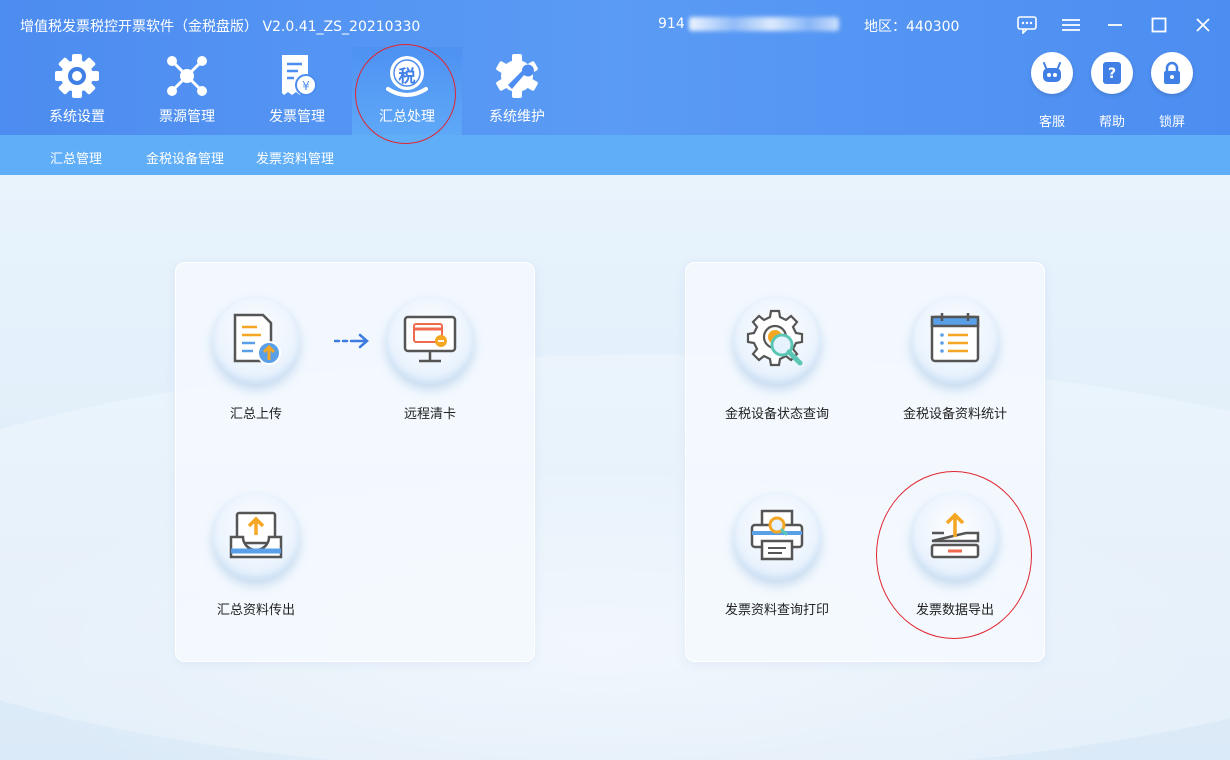 The height and width of the screenshot is (760, 1230). Describe the element at coordinates (517, 117) in the screenshot. I see `nav-label: 系统维护` at that location.